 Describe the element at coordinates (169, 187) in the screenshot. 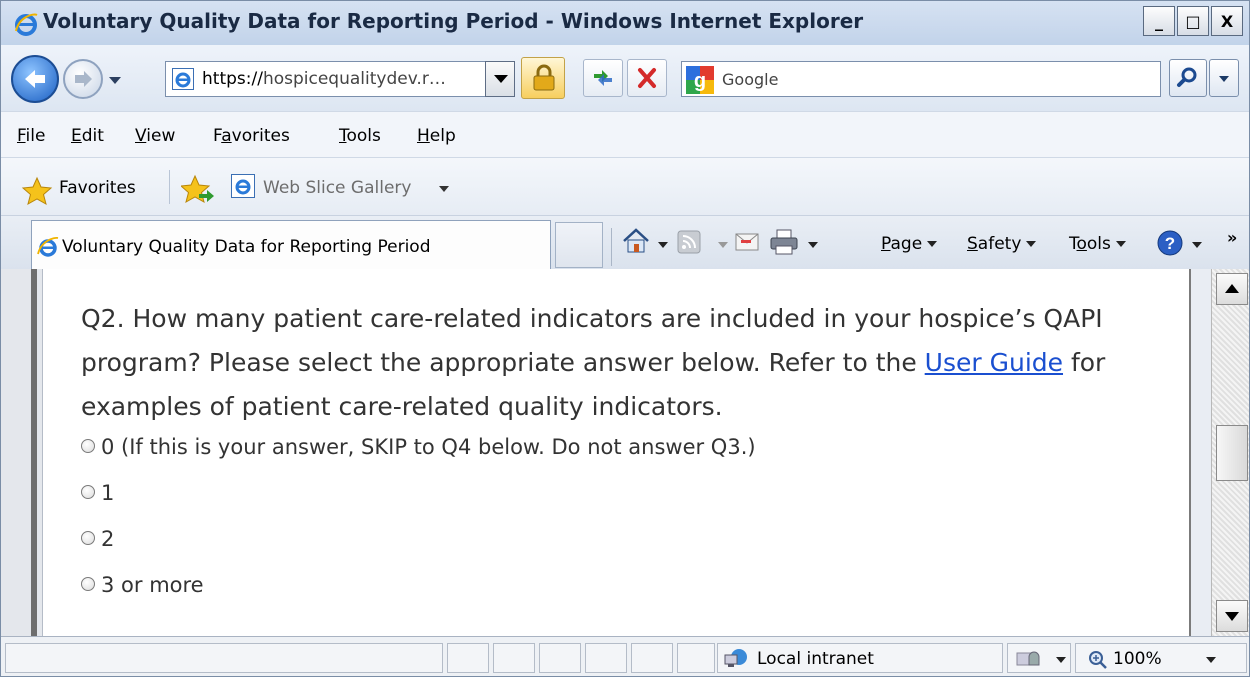

I see `toolbar-divider` at that location.